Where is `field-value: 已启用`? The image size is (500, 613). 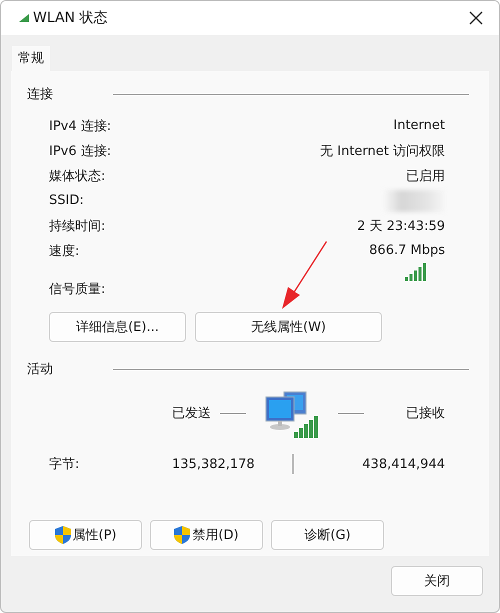 field-value: 已启用 is located at coordinates (425, 176).